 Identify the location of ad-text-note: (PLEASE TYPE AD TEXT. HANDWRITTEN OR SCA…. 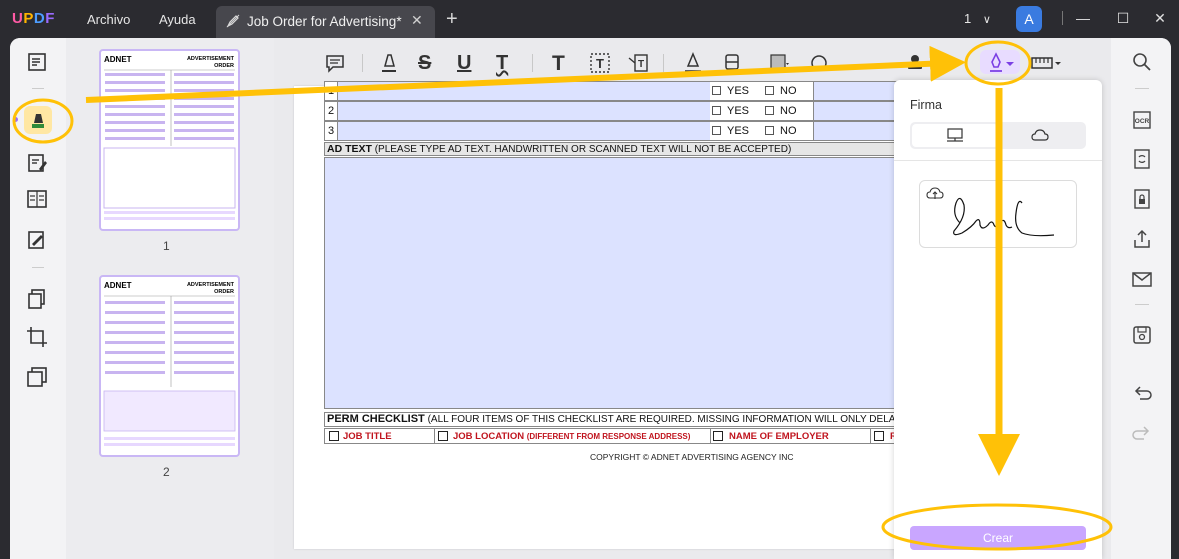
(583, 149).